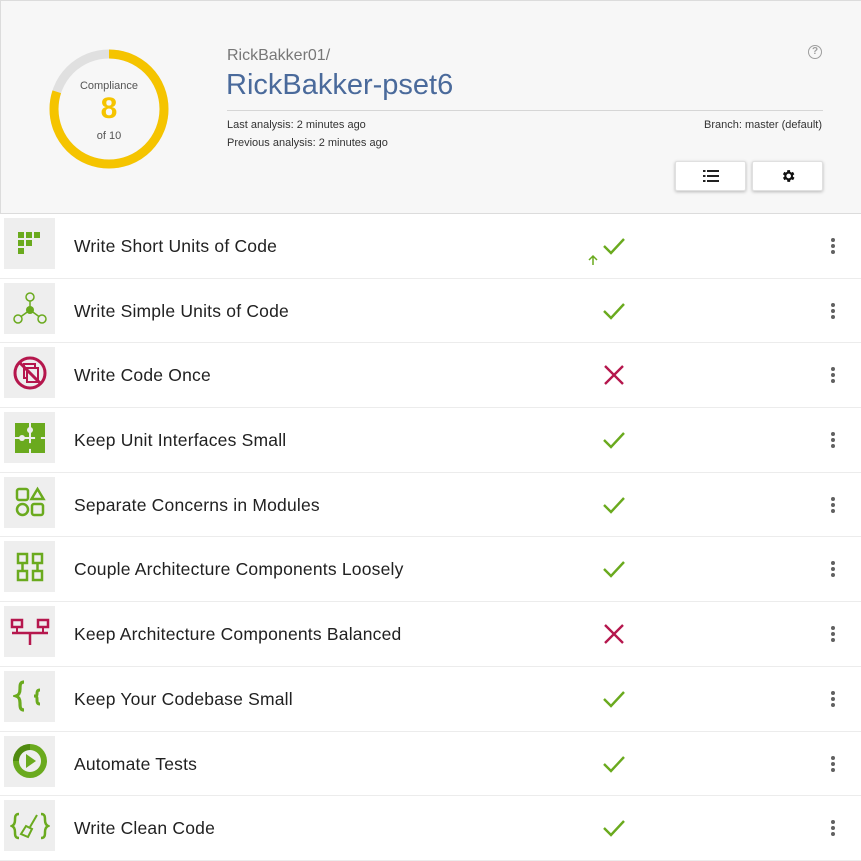 Image resolution: width=861 pixels, height=861 pixels. What do you see at coordinates (238, 634) in the screenshot?
I see `guideline-title: Keep Architecture Components Balanced` at bounding box center [238, 634].